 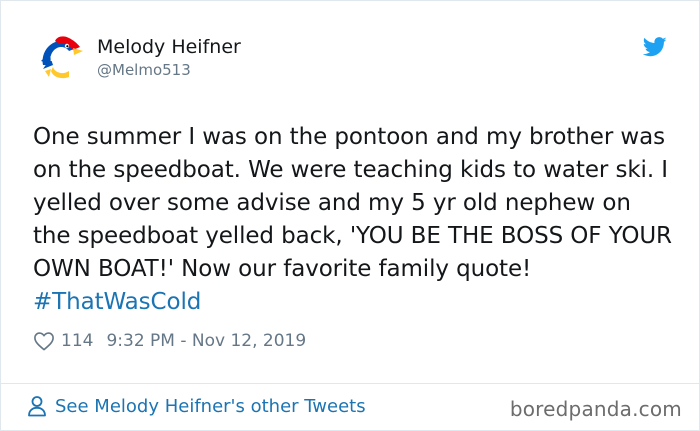 What do you see at coordinates (655, 47) in the screenshot?
I see `twitter-bird-icon` at bounding box center [655, 47].